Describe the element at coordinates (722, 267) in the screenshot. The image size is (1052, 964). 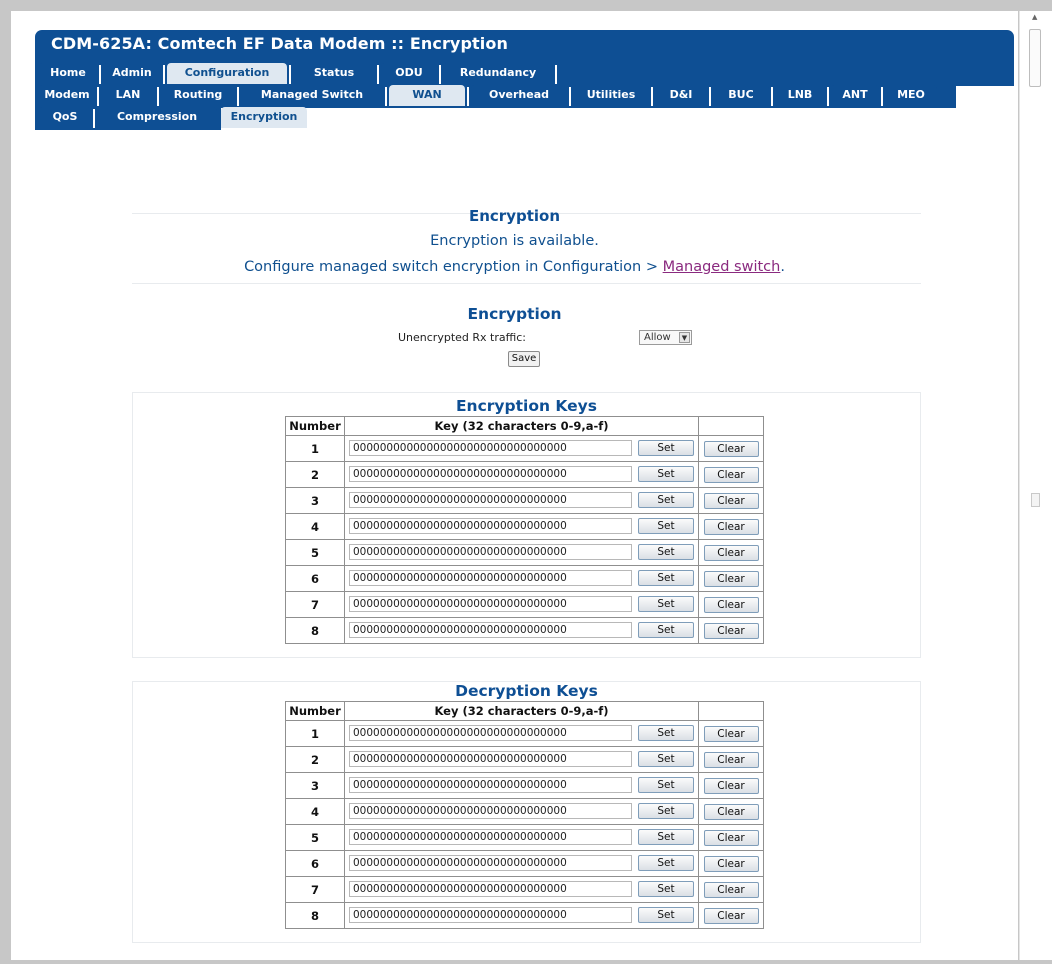
I see `managed-switch-link: Managed switch` at that location.